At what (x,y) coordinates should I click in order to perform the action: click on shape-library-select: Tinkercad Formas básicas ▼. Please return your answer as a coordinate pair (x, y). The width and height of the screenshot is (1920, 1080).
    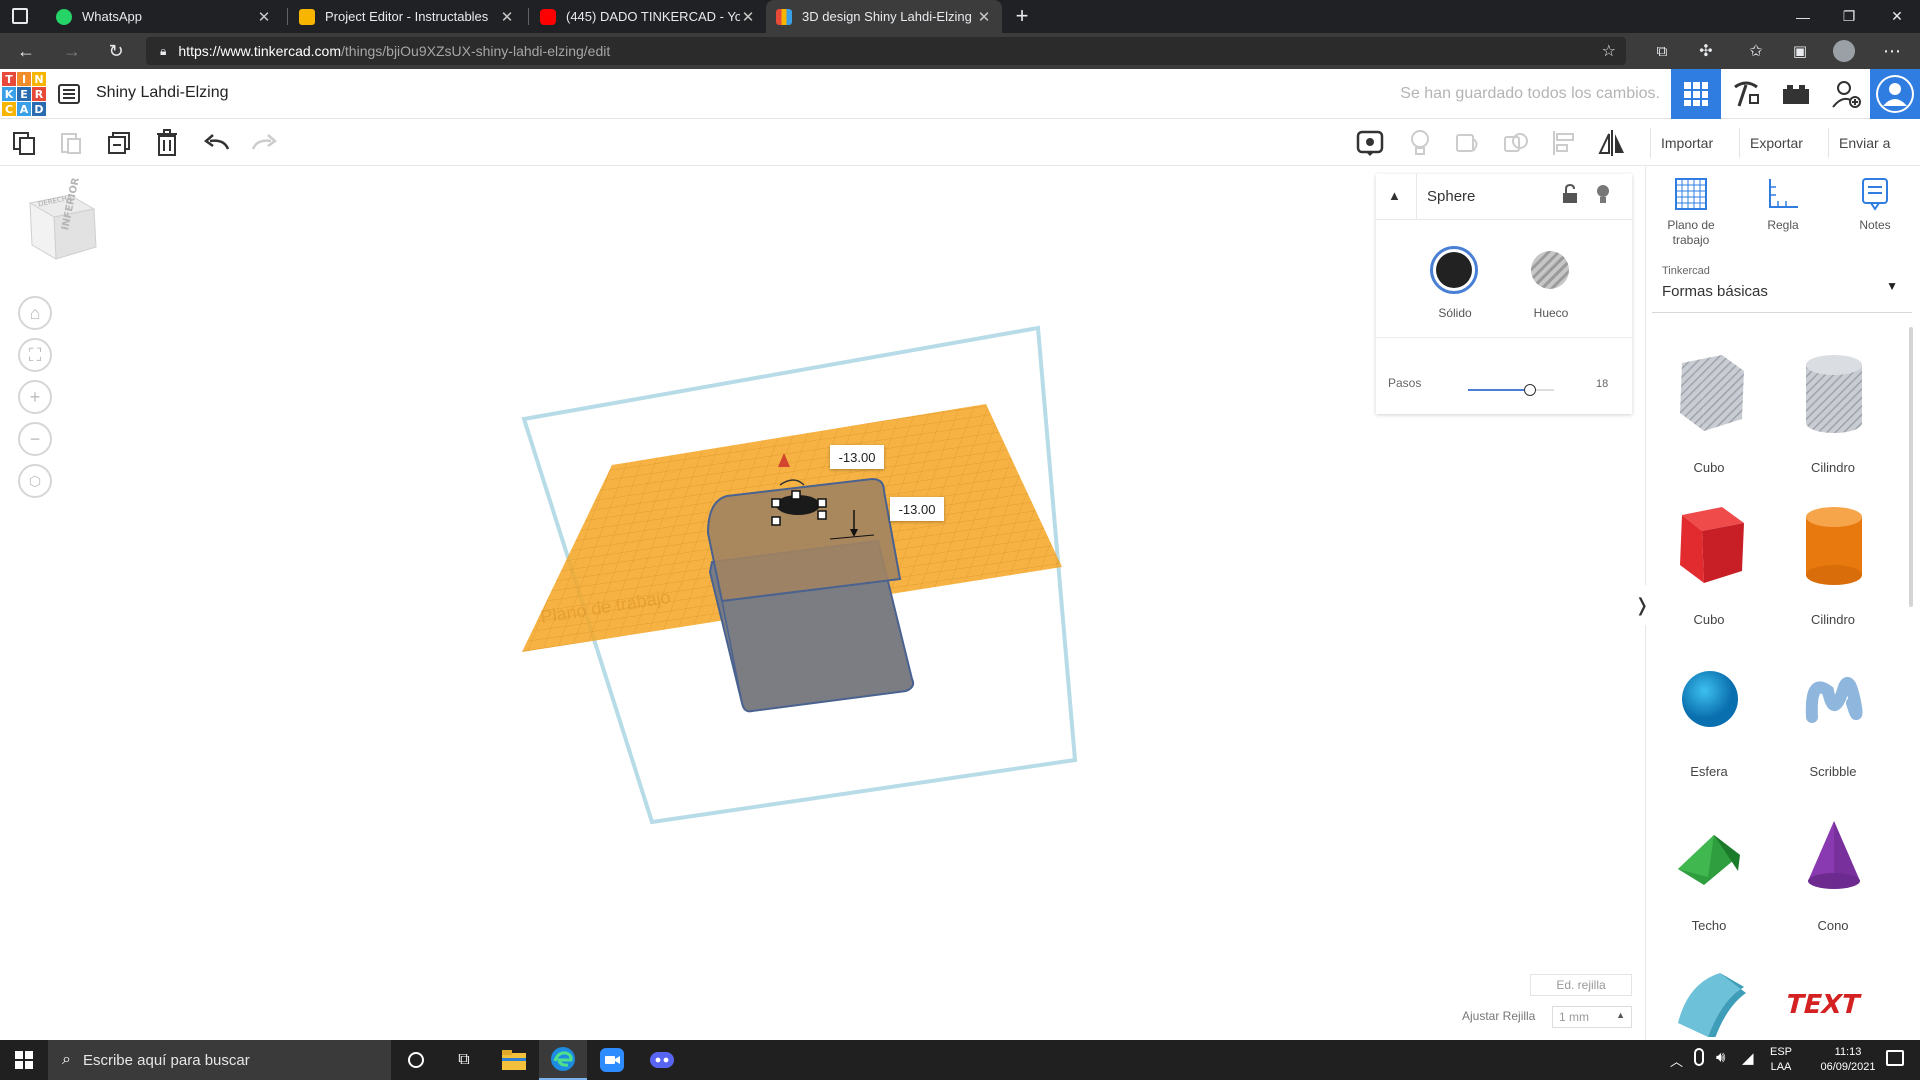
    Looking at the image, I should click on (1782, 285).